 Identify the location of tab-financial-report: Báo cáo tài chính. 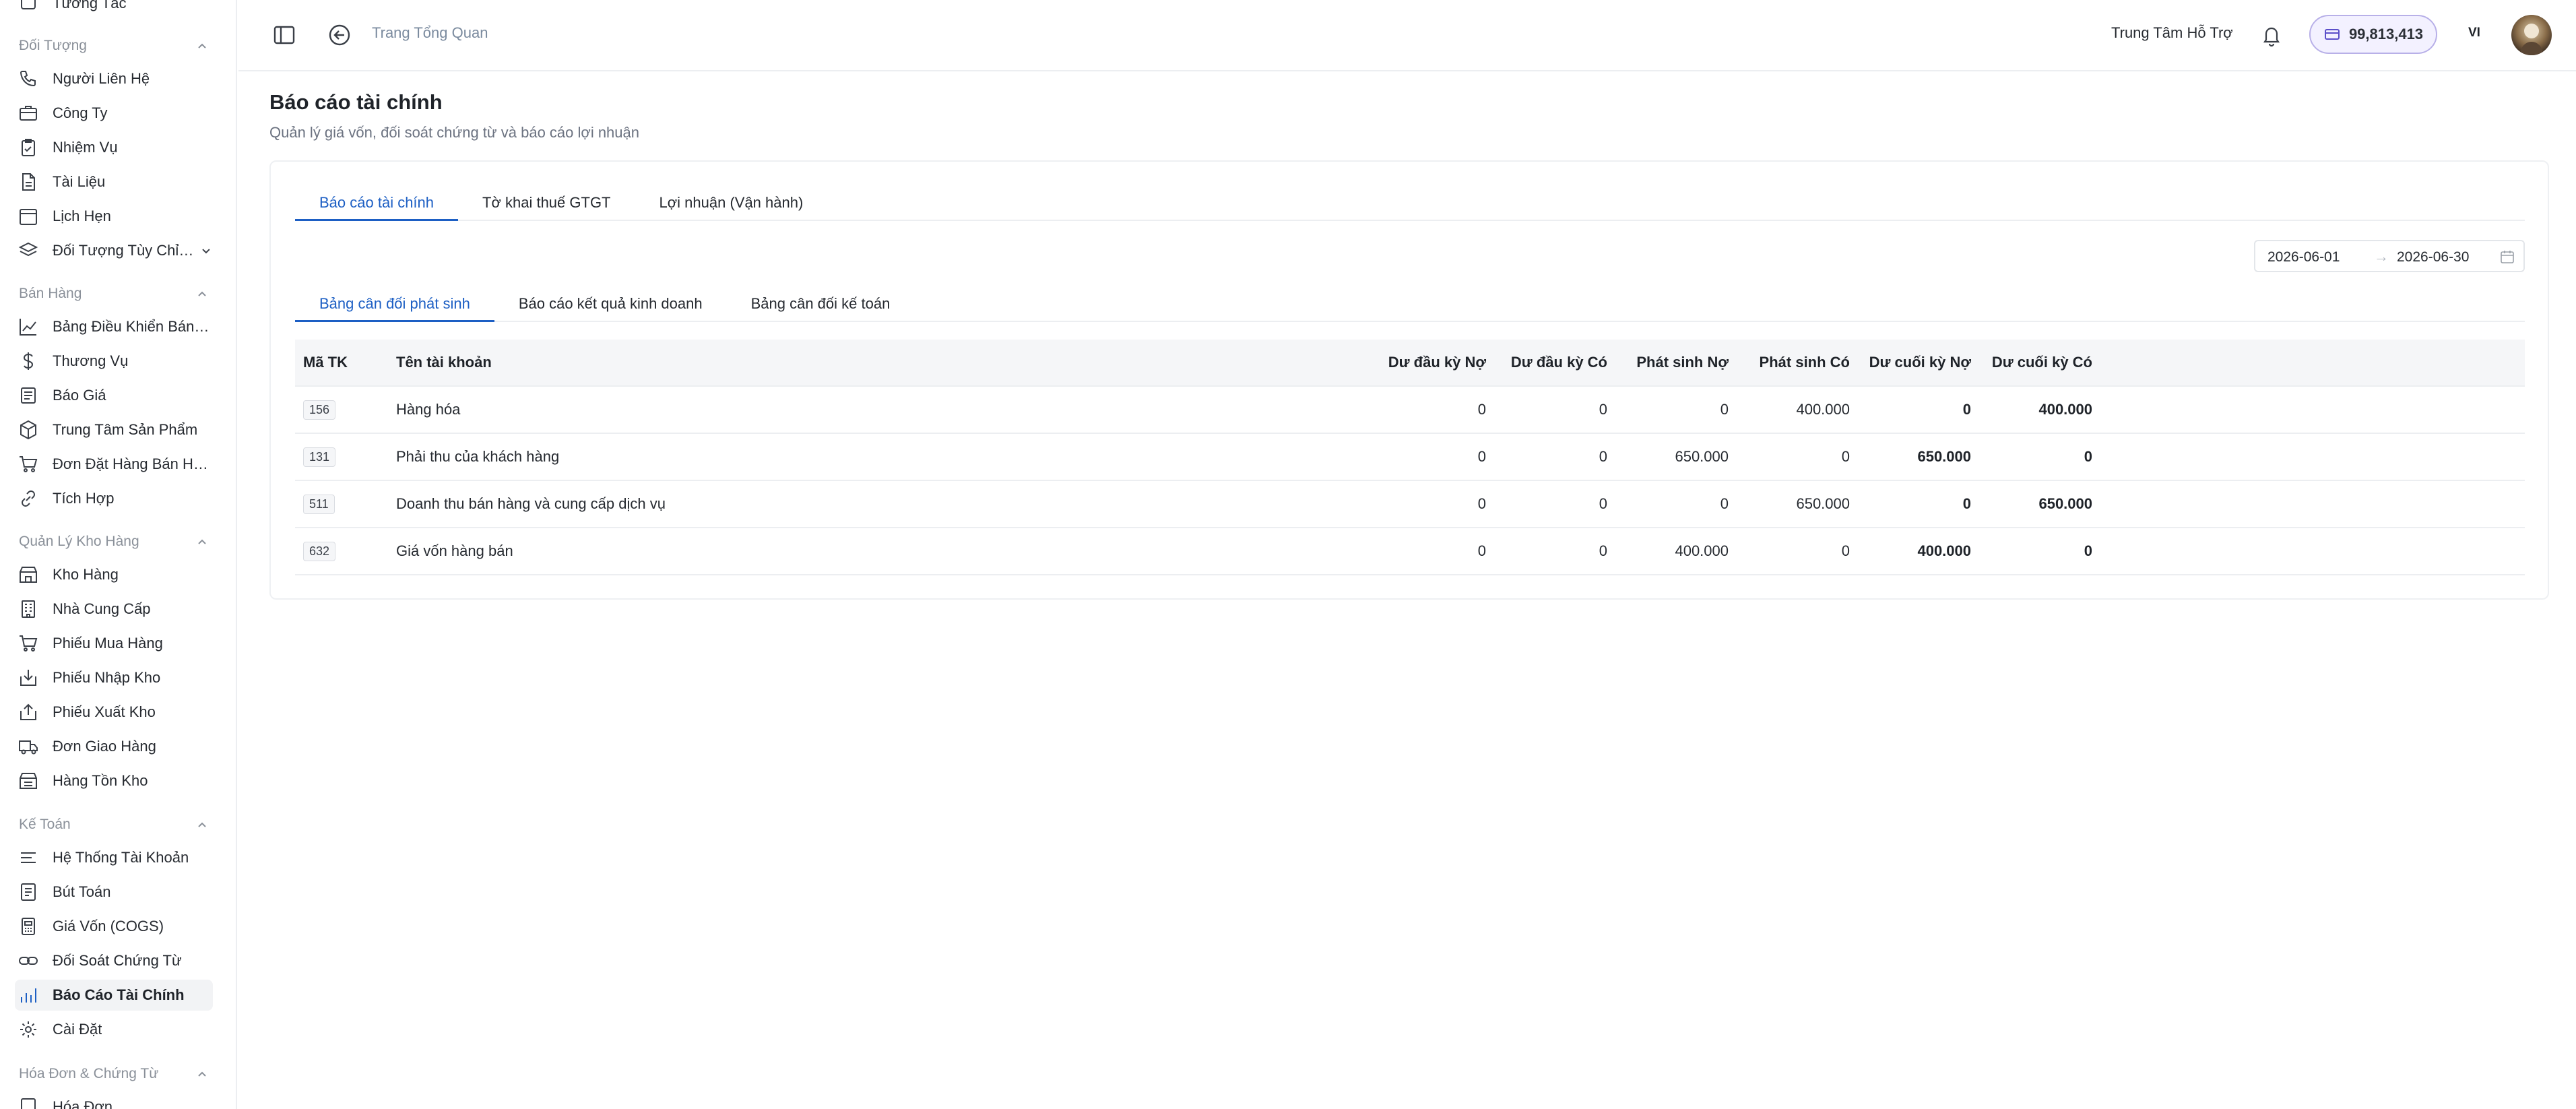
(377, 203).